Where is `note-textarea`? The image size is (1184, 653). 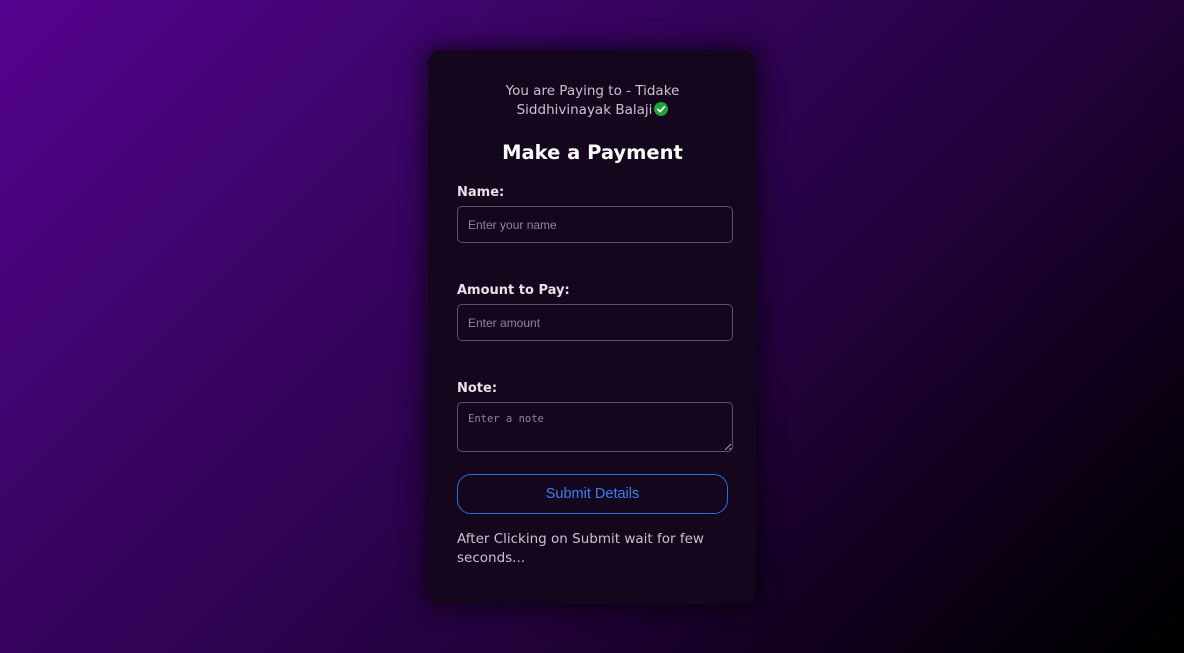
note-textarea is located at coordinates (595, 427).